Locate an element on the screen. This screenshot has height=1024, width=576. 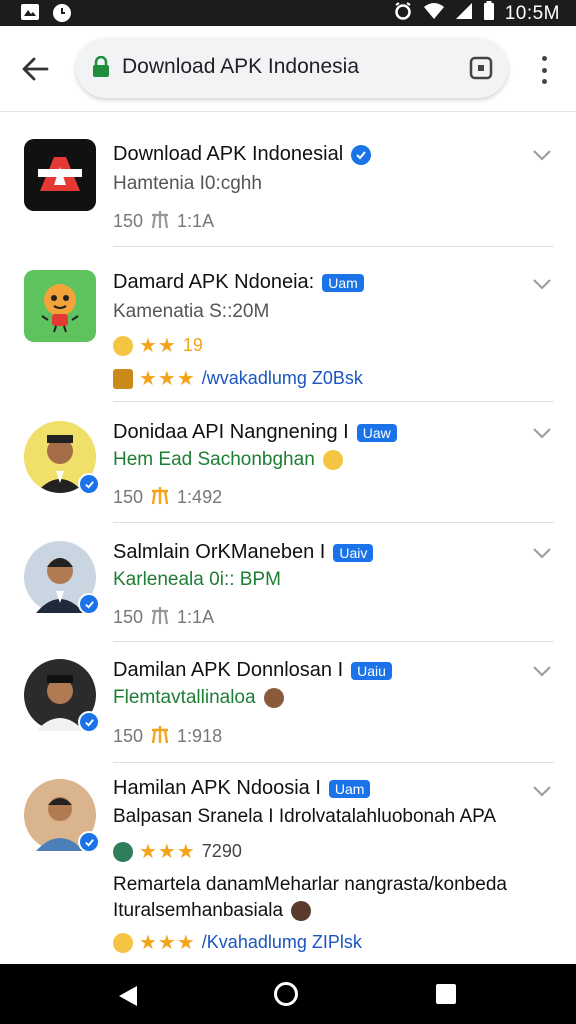
item-title-row: Damilan APK Donnlosan I Uaiu is located at coordinates (252, 670).